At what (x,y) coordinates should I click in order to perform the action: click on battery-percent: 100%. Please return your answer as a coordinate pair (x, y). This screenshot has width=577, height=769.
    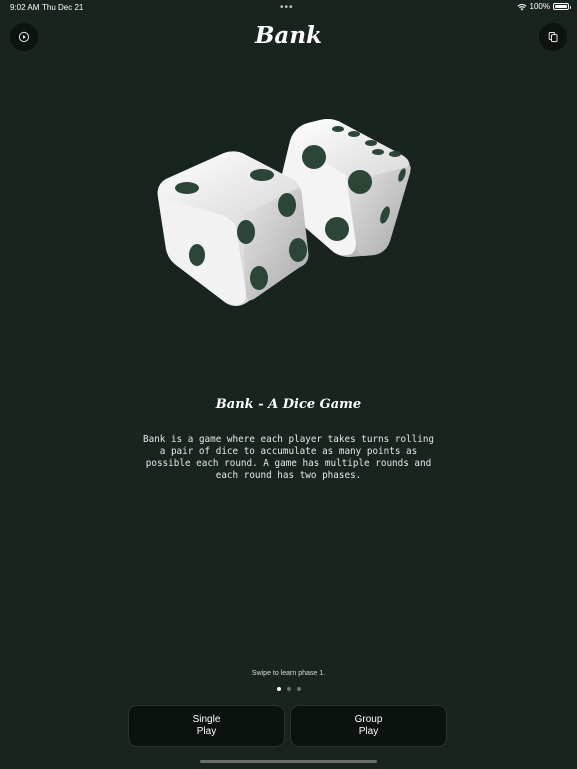
    Looking at the image, I should click on (539, 6).